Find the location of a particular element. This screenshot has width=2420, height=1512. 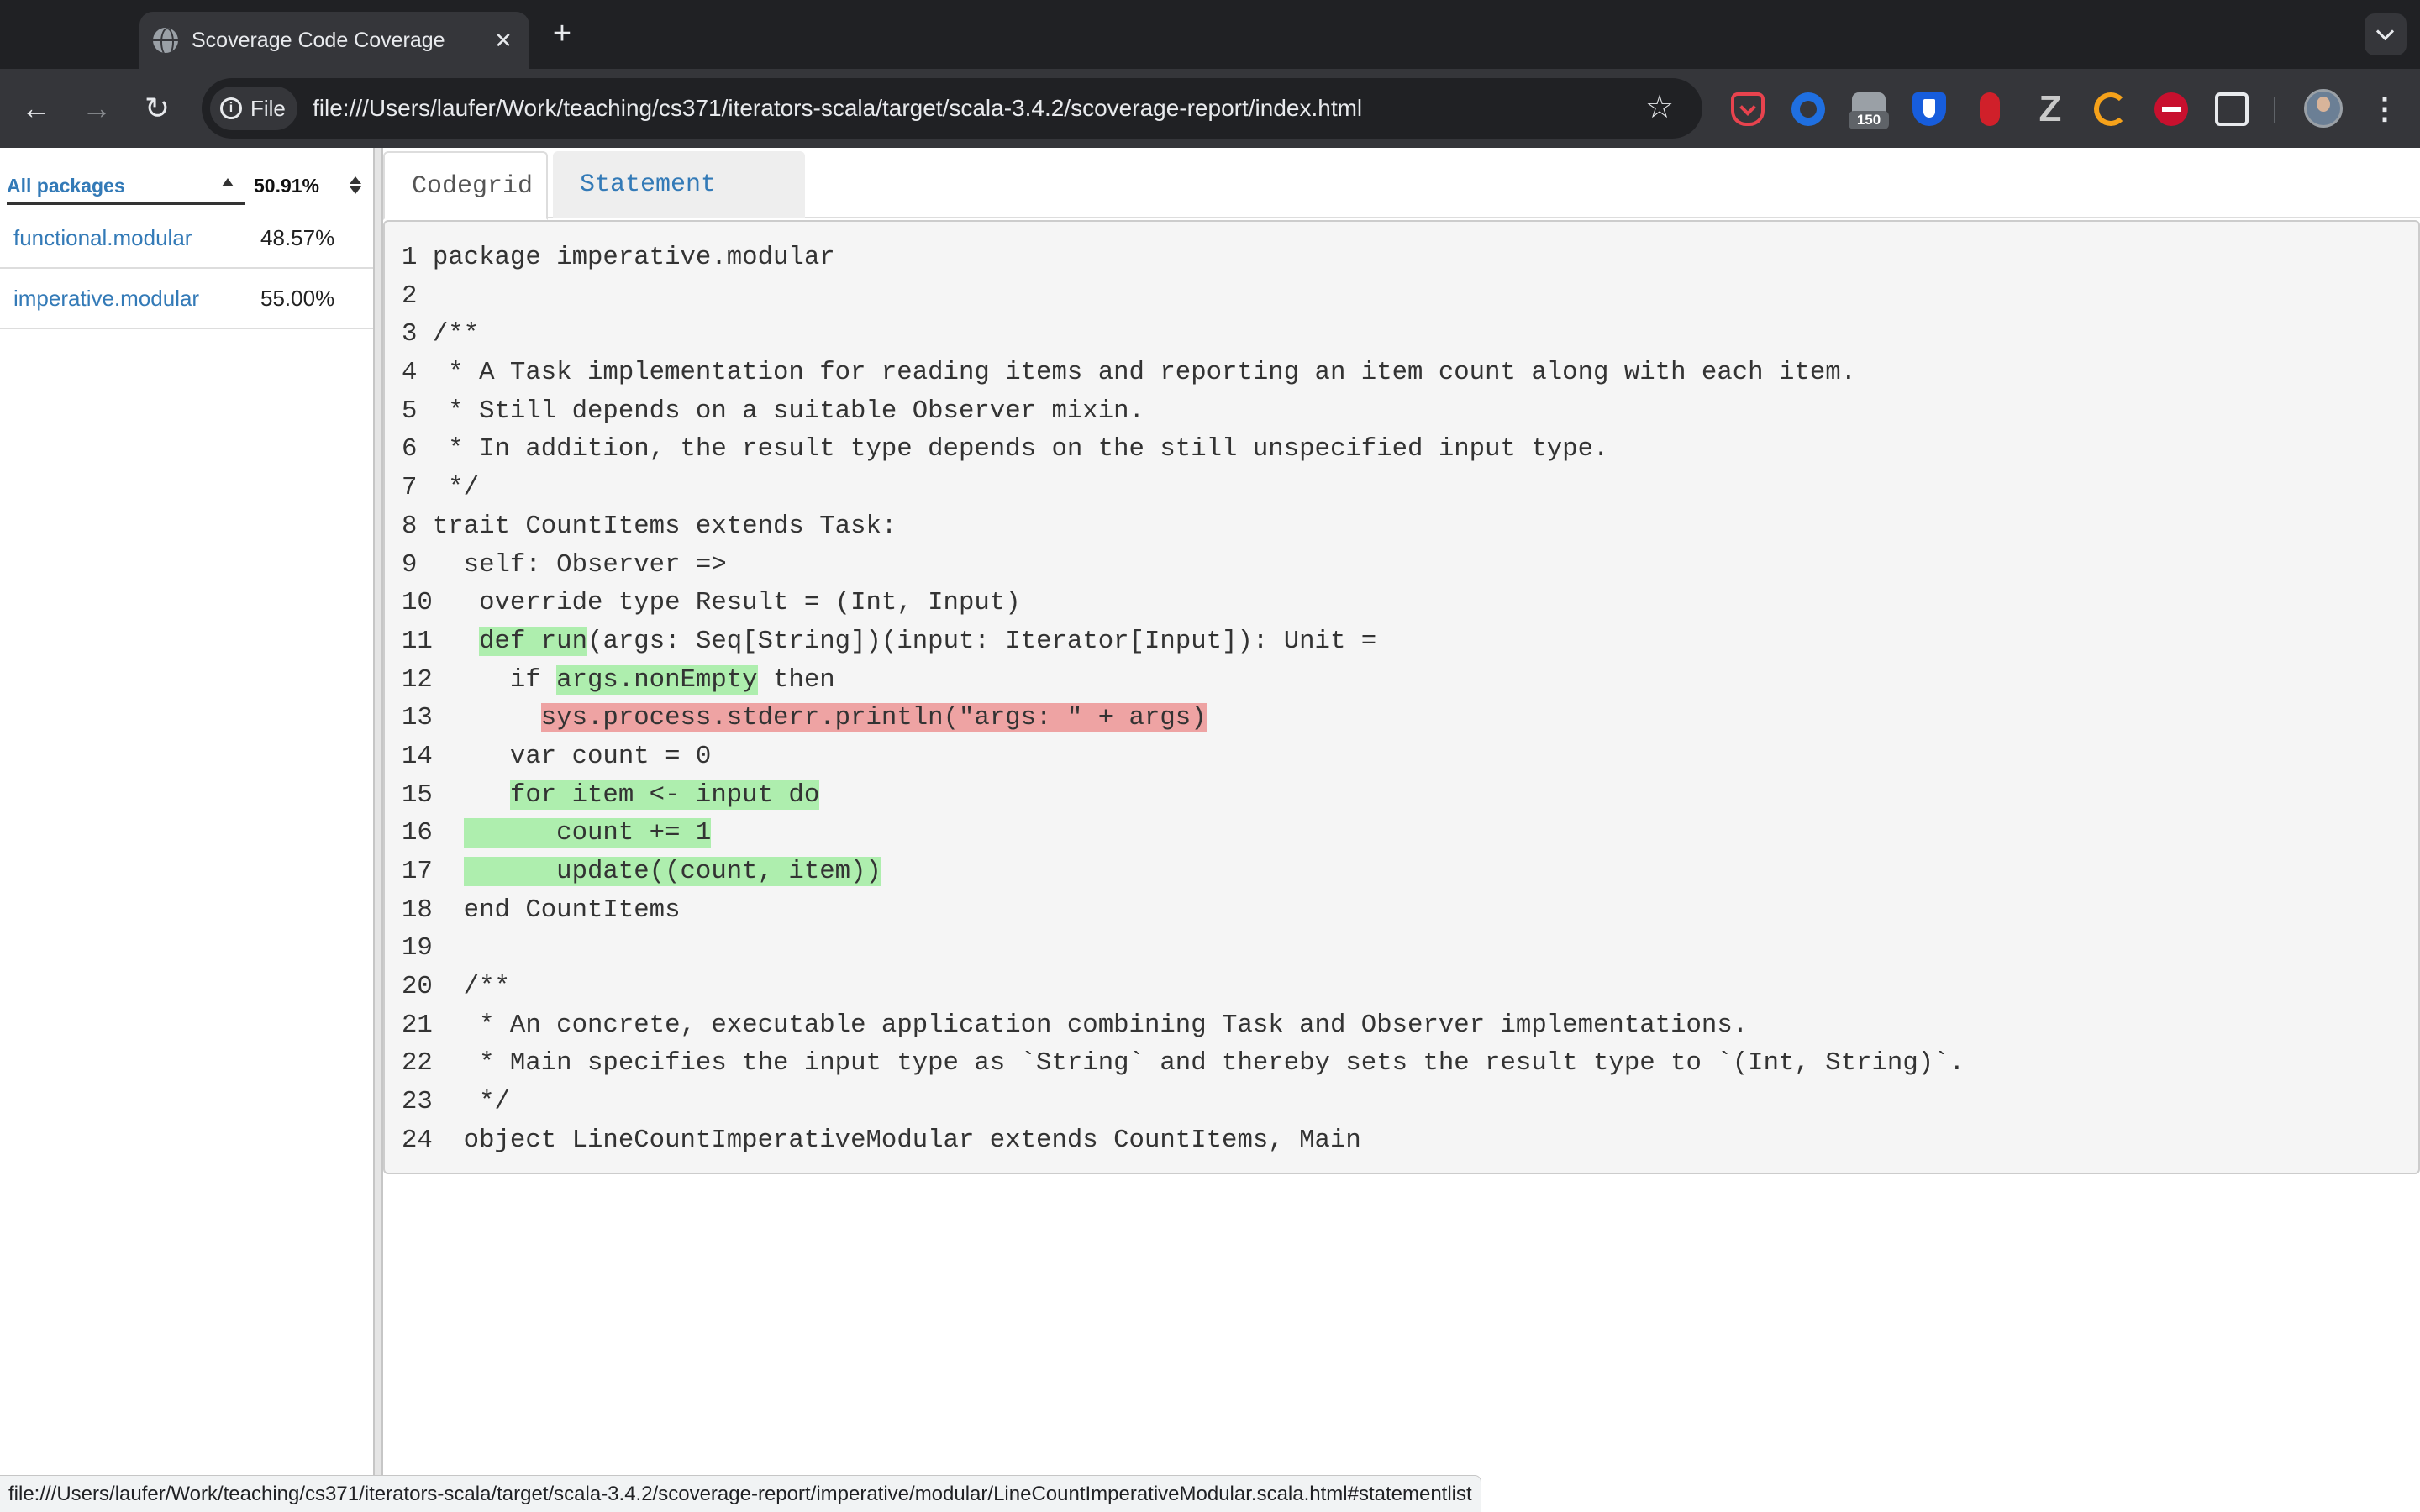

code-line: 23 */ is located at coordinates (1183, 1102).